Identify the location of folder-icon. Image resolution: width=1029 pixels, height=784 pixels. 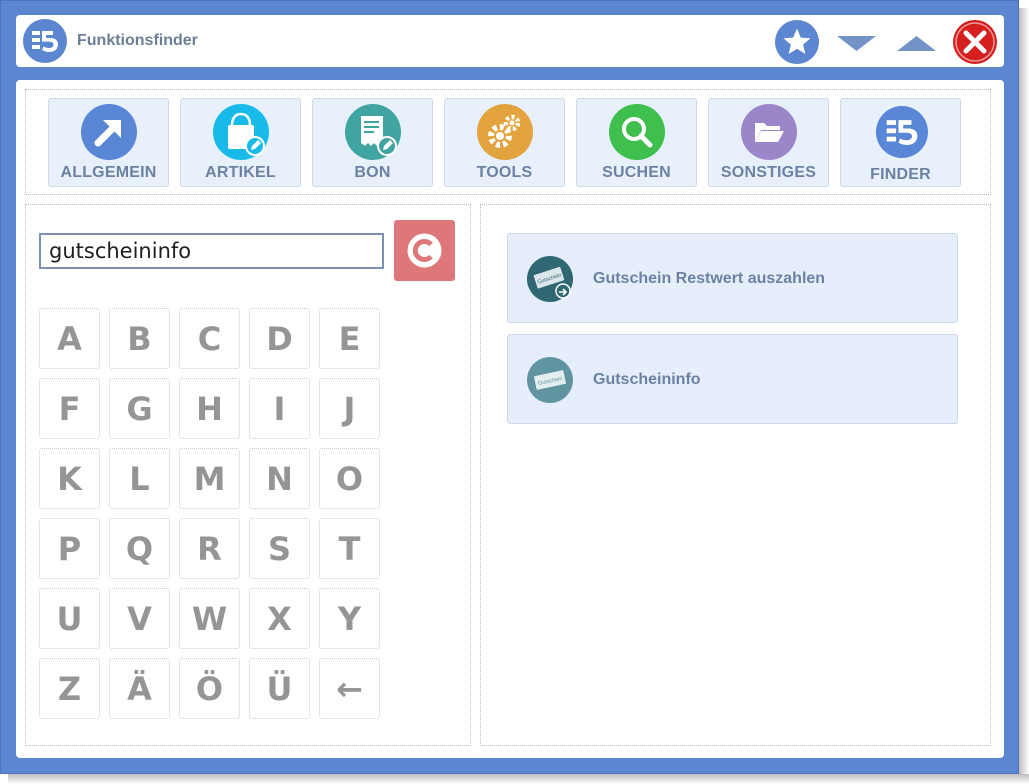
(769, 132).